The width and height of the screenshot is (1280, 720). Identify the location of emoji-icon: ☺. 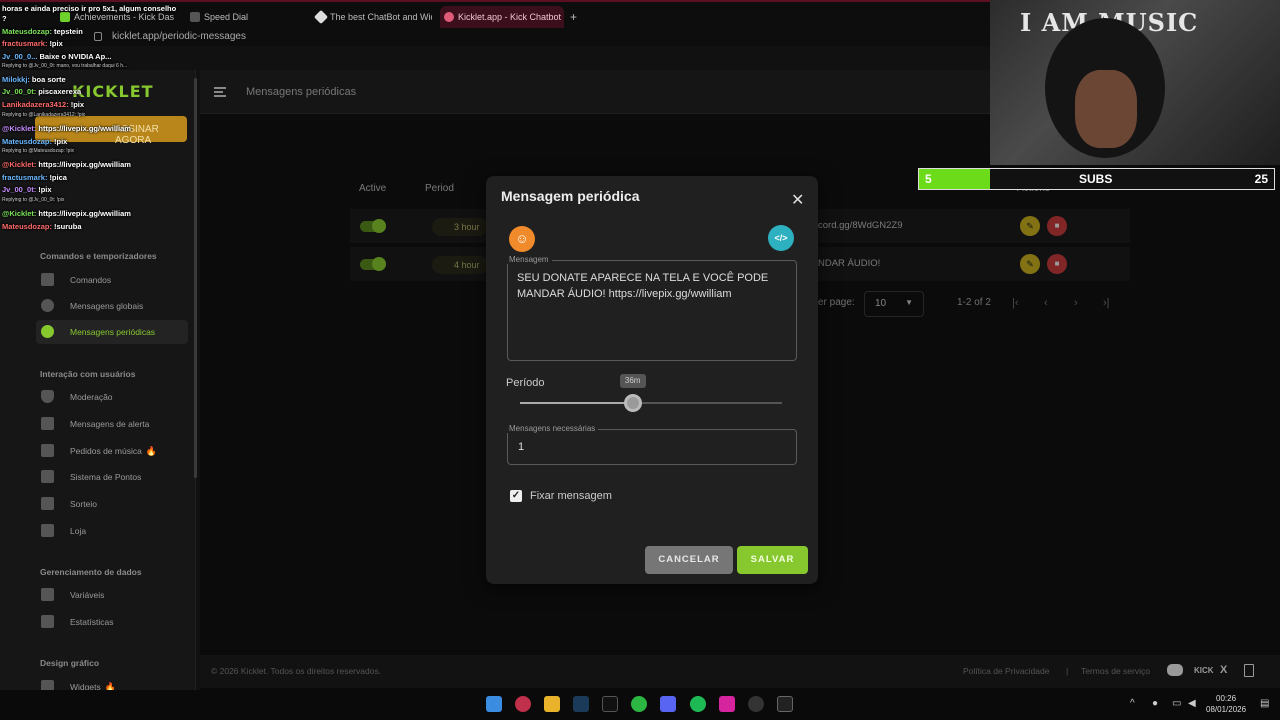
(522, 239).